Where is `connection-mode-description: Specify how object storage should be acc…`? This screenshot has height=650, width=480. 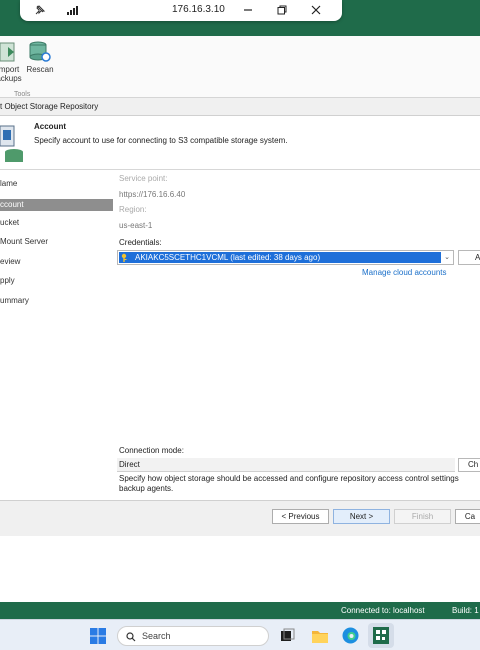 connection-mode-description: Specify how object storage should be acc… is located at coordinates (289, 483).